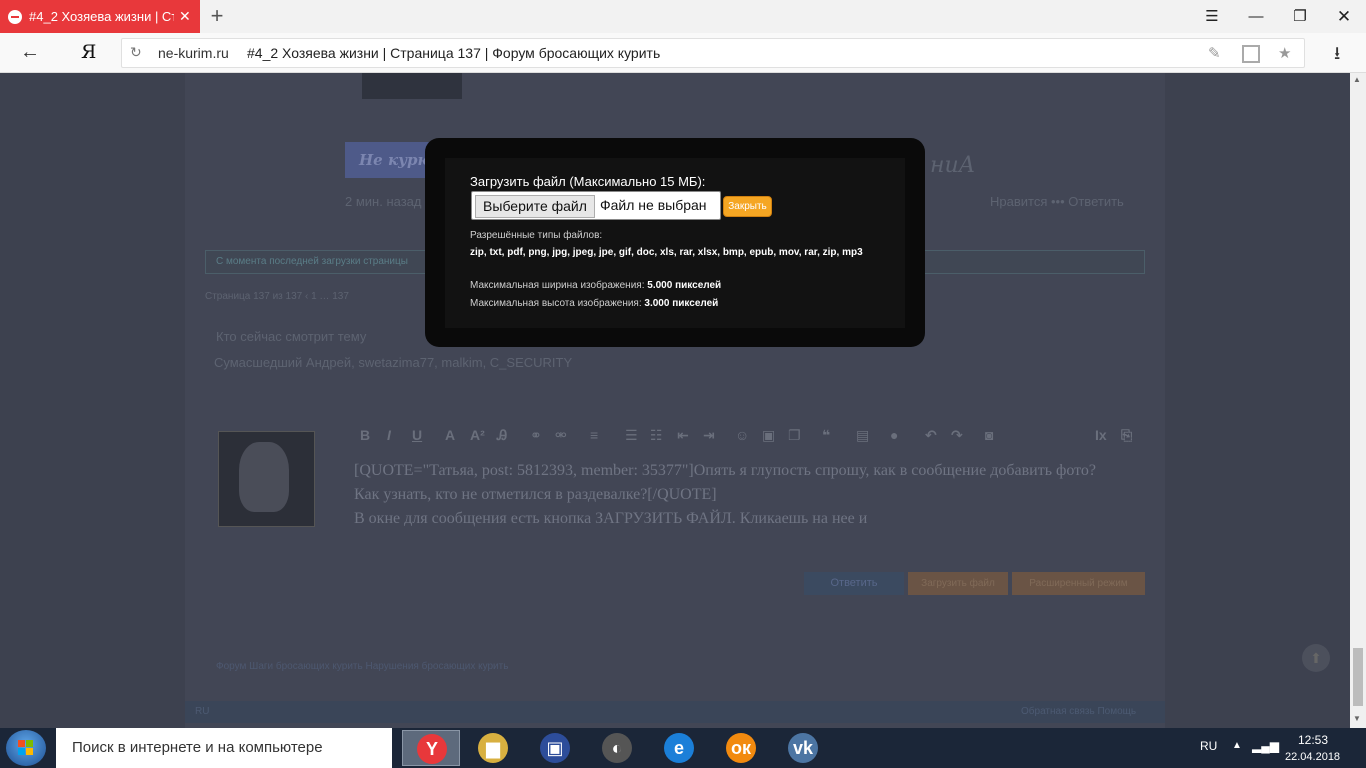  What do you see at coordinates (1357, 718) in the screenshot?
I see `scroll-down-arrow-icon: ▼` at bounding box center [1357, 718].